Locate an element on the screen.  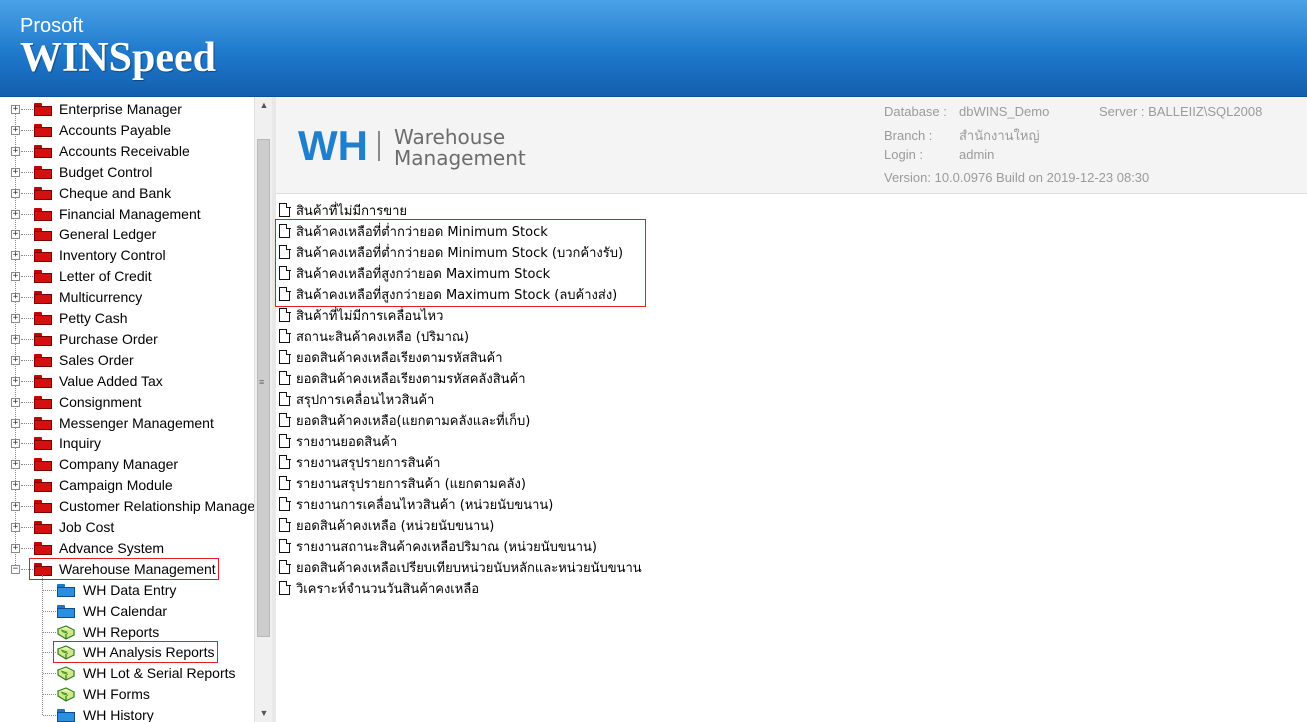
tree-node-wh-6: WH Forms is located at coordinates (127, 694).